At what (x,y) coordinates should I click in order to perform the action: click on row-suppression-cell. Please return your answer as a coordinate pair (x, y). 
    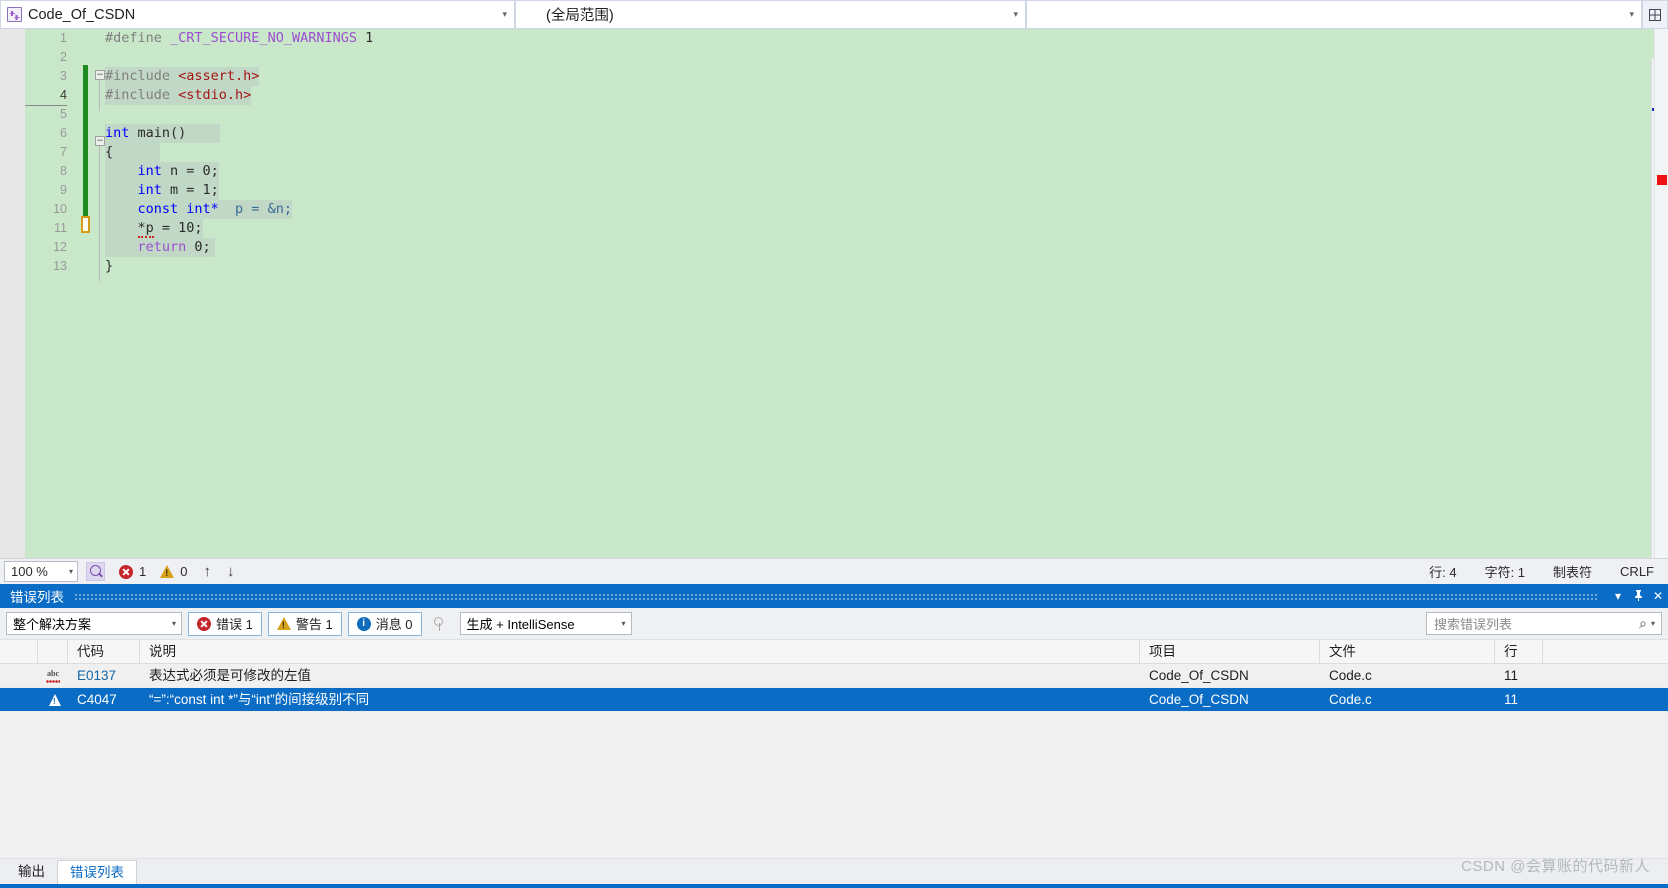
    Looking at the image, I should click on (1605, 700).